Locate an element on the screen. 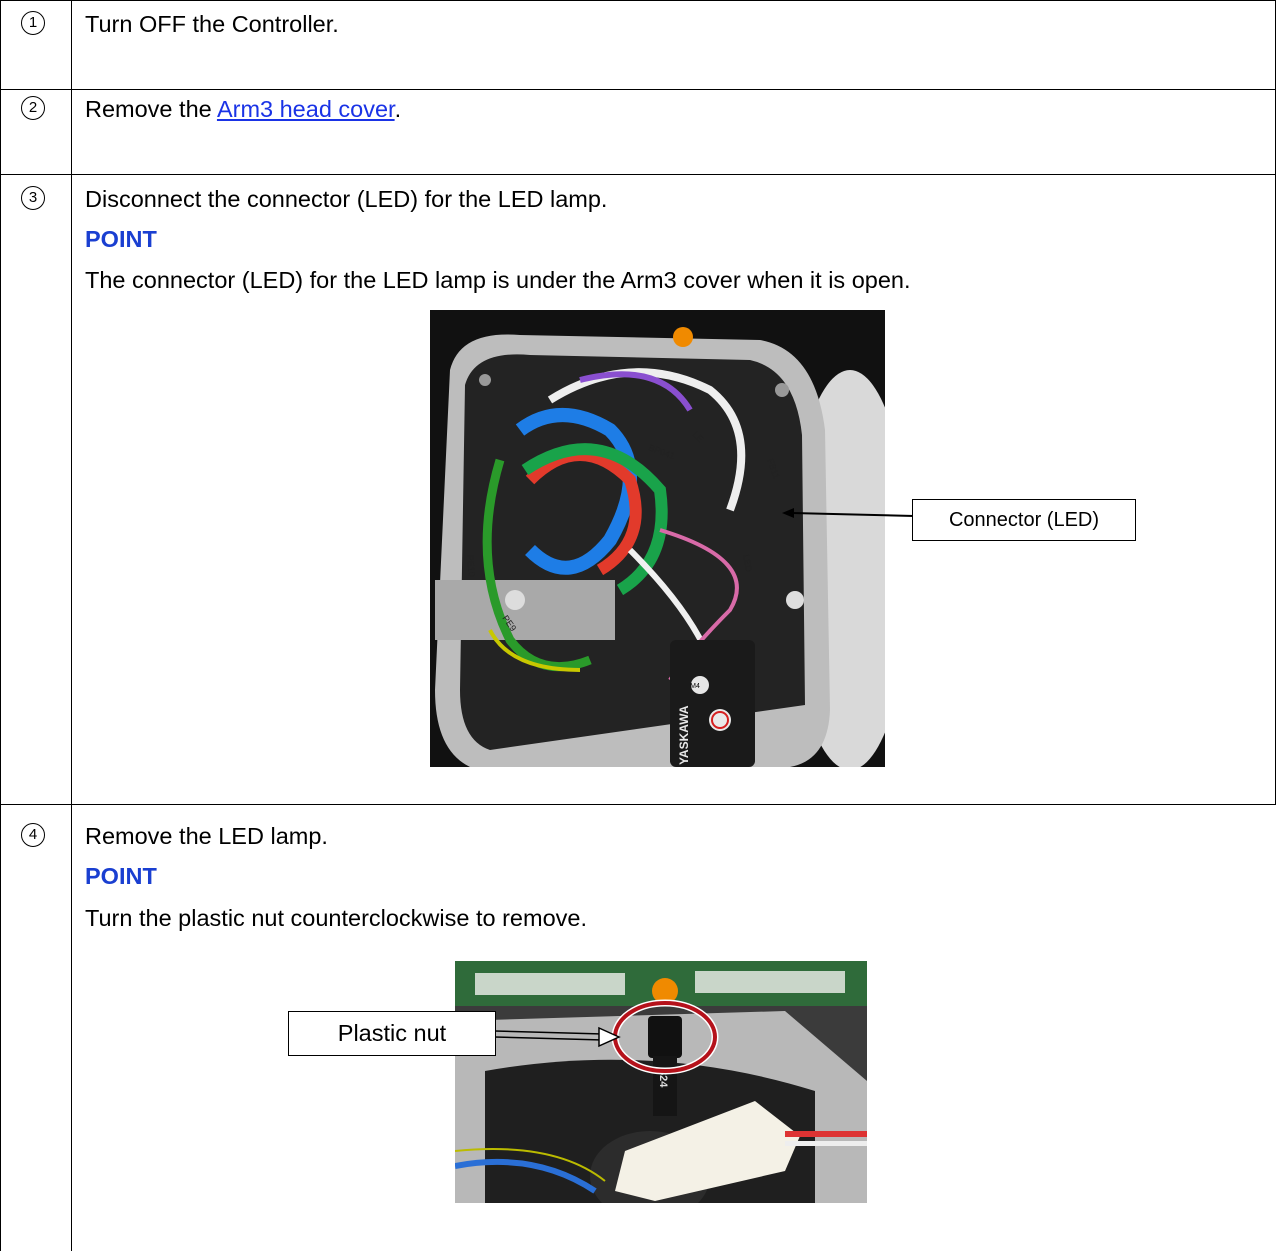  step-number-2: 2 is located at coordinates (33, 108).